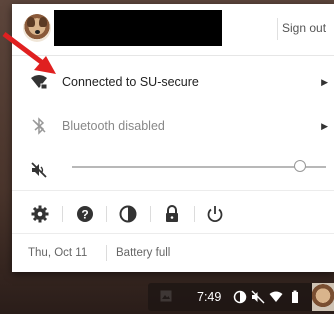 This screenshot has width=334, height=314. Describe the element at coordinates (57, 253) in the screenshot. I see `date-label: Thu, Oct 11` at that location.